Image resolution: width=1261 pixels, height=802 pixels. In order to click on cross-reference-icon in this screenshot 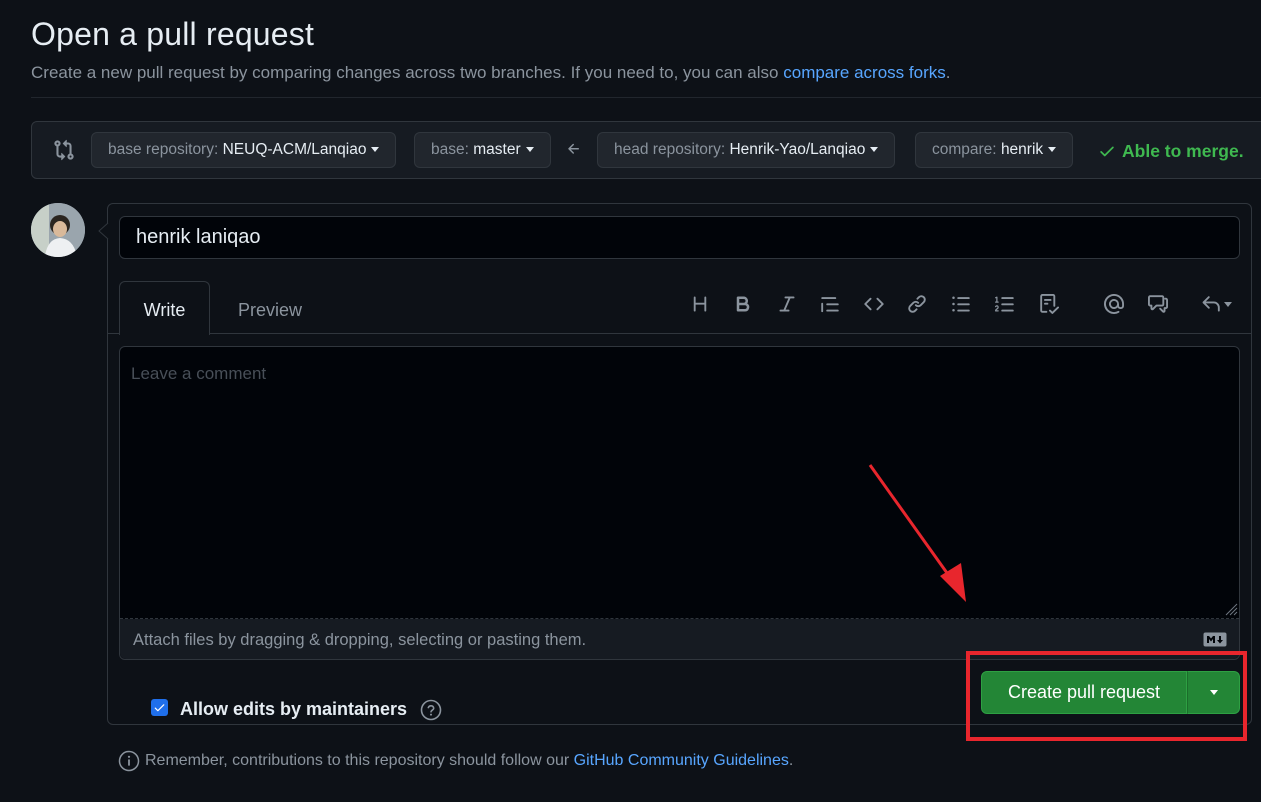, I will do `click(1158, 304)`.